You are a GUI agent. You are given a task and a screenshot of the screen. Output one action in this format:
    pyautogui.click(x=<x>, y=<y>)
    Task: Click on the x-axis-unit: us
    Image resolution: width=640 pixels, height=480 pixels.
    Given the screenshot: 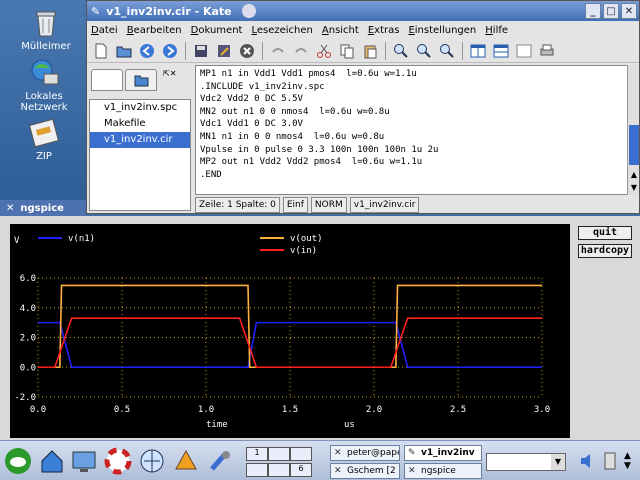 What is the action you would take?
    pyautogui.click(x=349, y=425)
    